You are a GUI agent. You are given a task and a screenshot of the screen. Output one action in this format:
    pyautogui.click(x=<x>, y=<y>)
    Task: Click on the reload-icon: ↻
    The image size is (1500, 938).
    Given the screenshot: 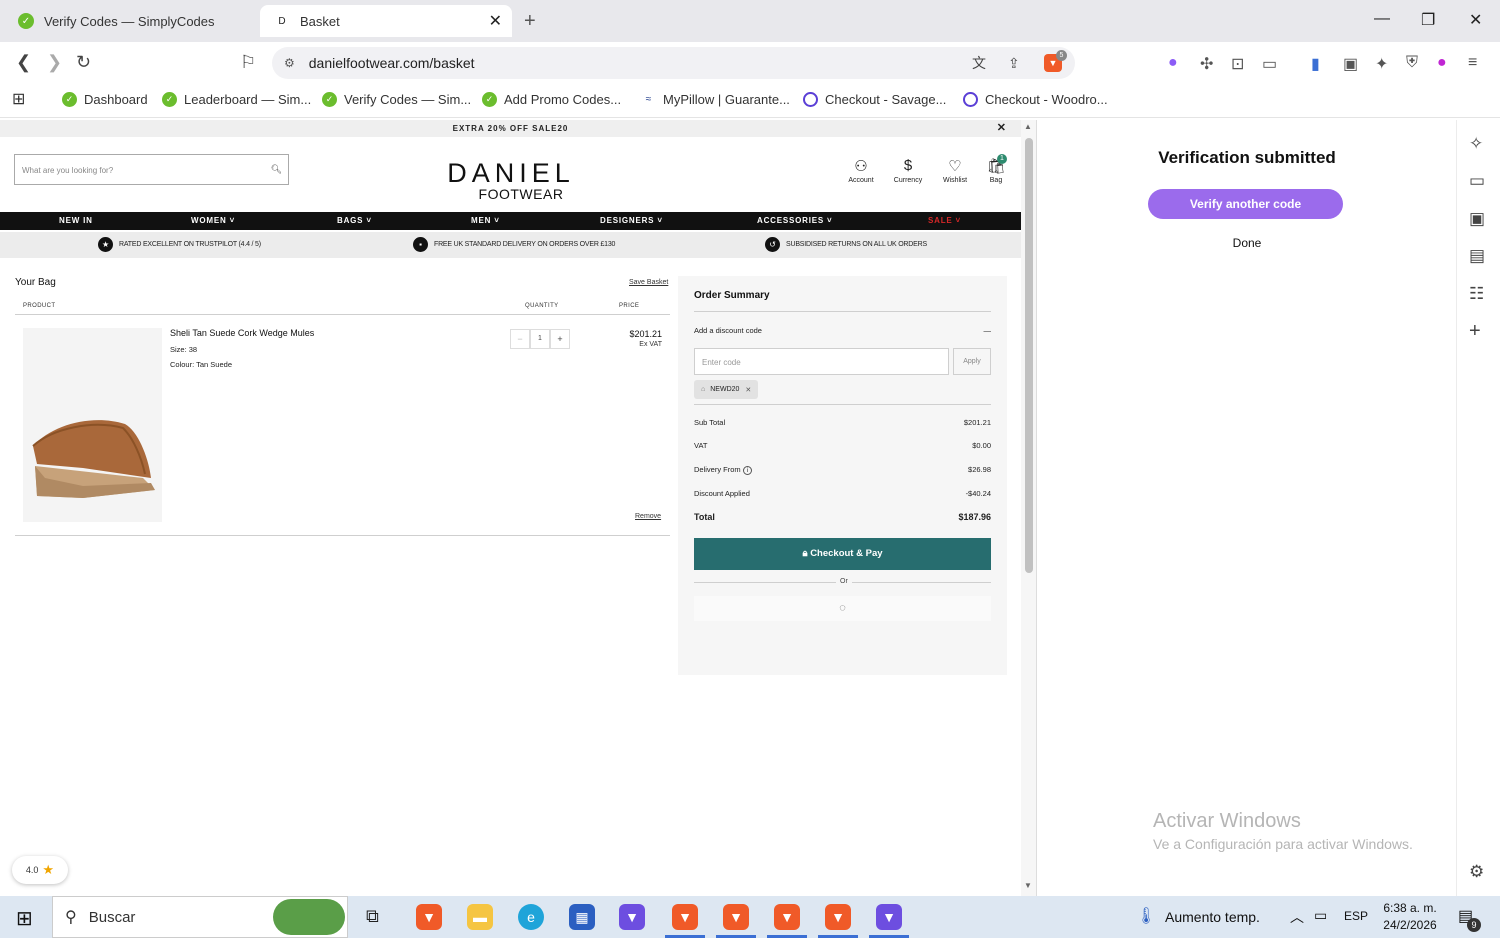 What is the action you would take?
    pyautogui.click(x=83, y=62)
    